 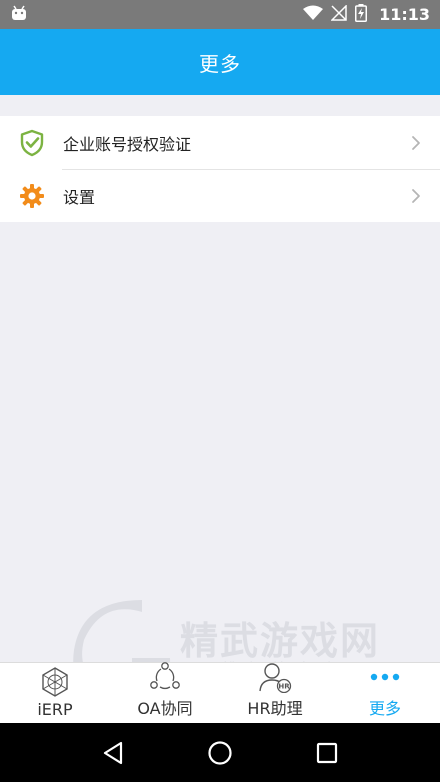 I want to click on recents-icon, so click(x=327, y=753).